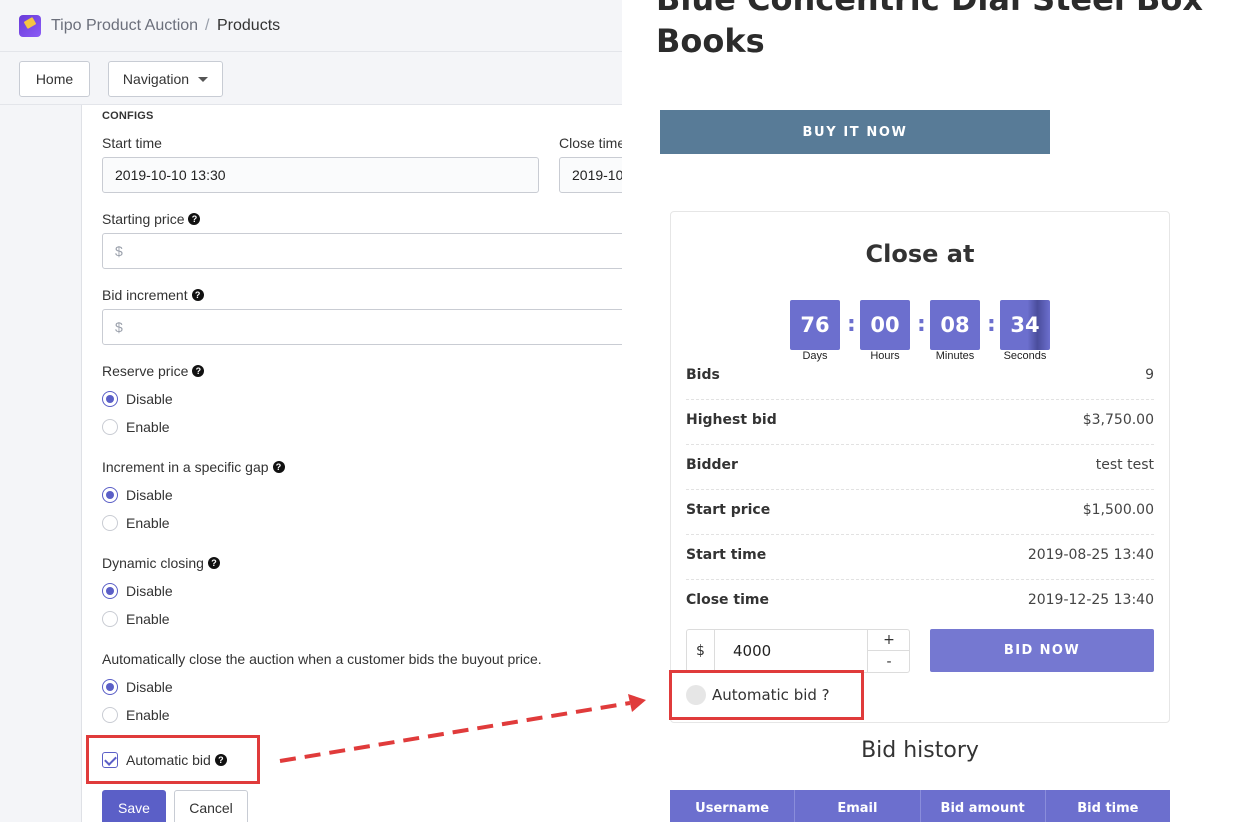  I want to click on buy-it-now-button: BUY IT NOW, so click(855, 132).